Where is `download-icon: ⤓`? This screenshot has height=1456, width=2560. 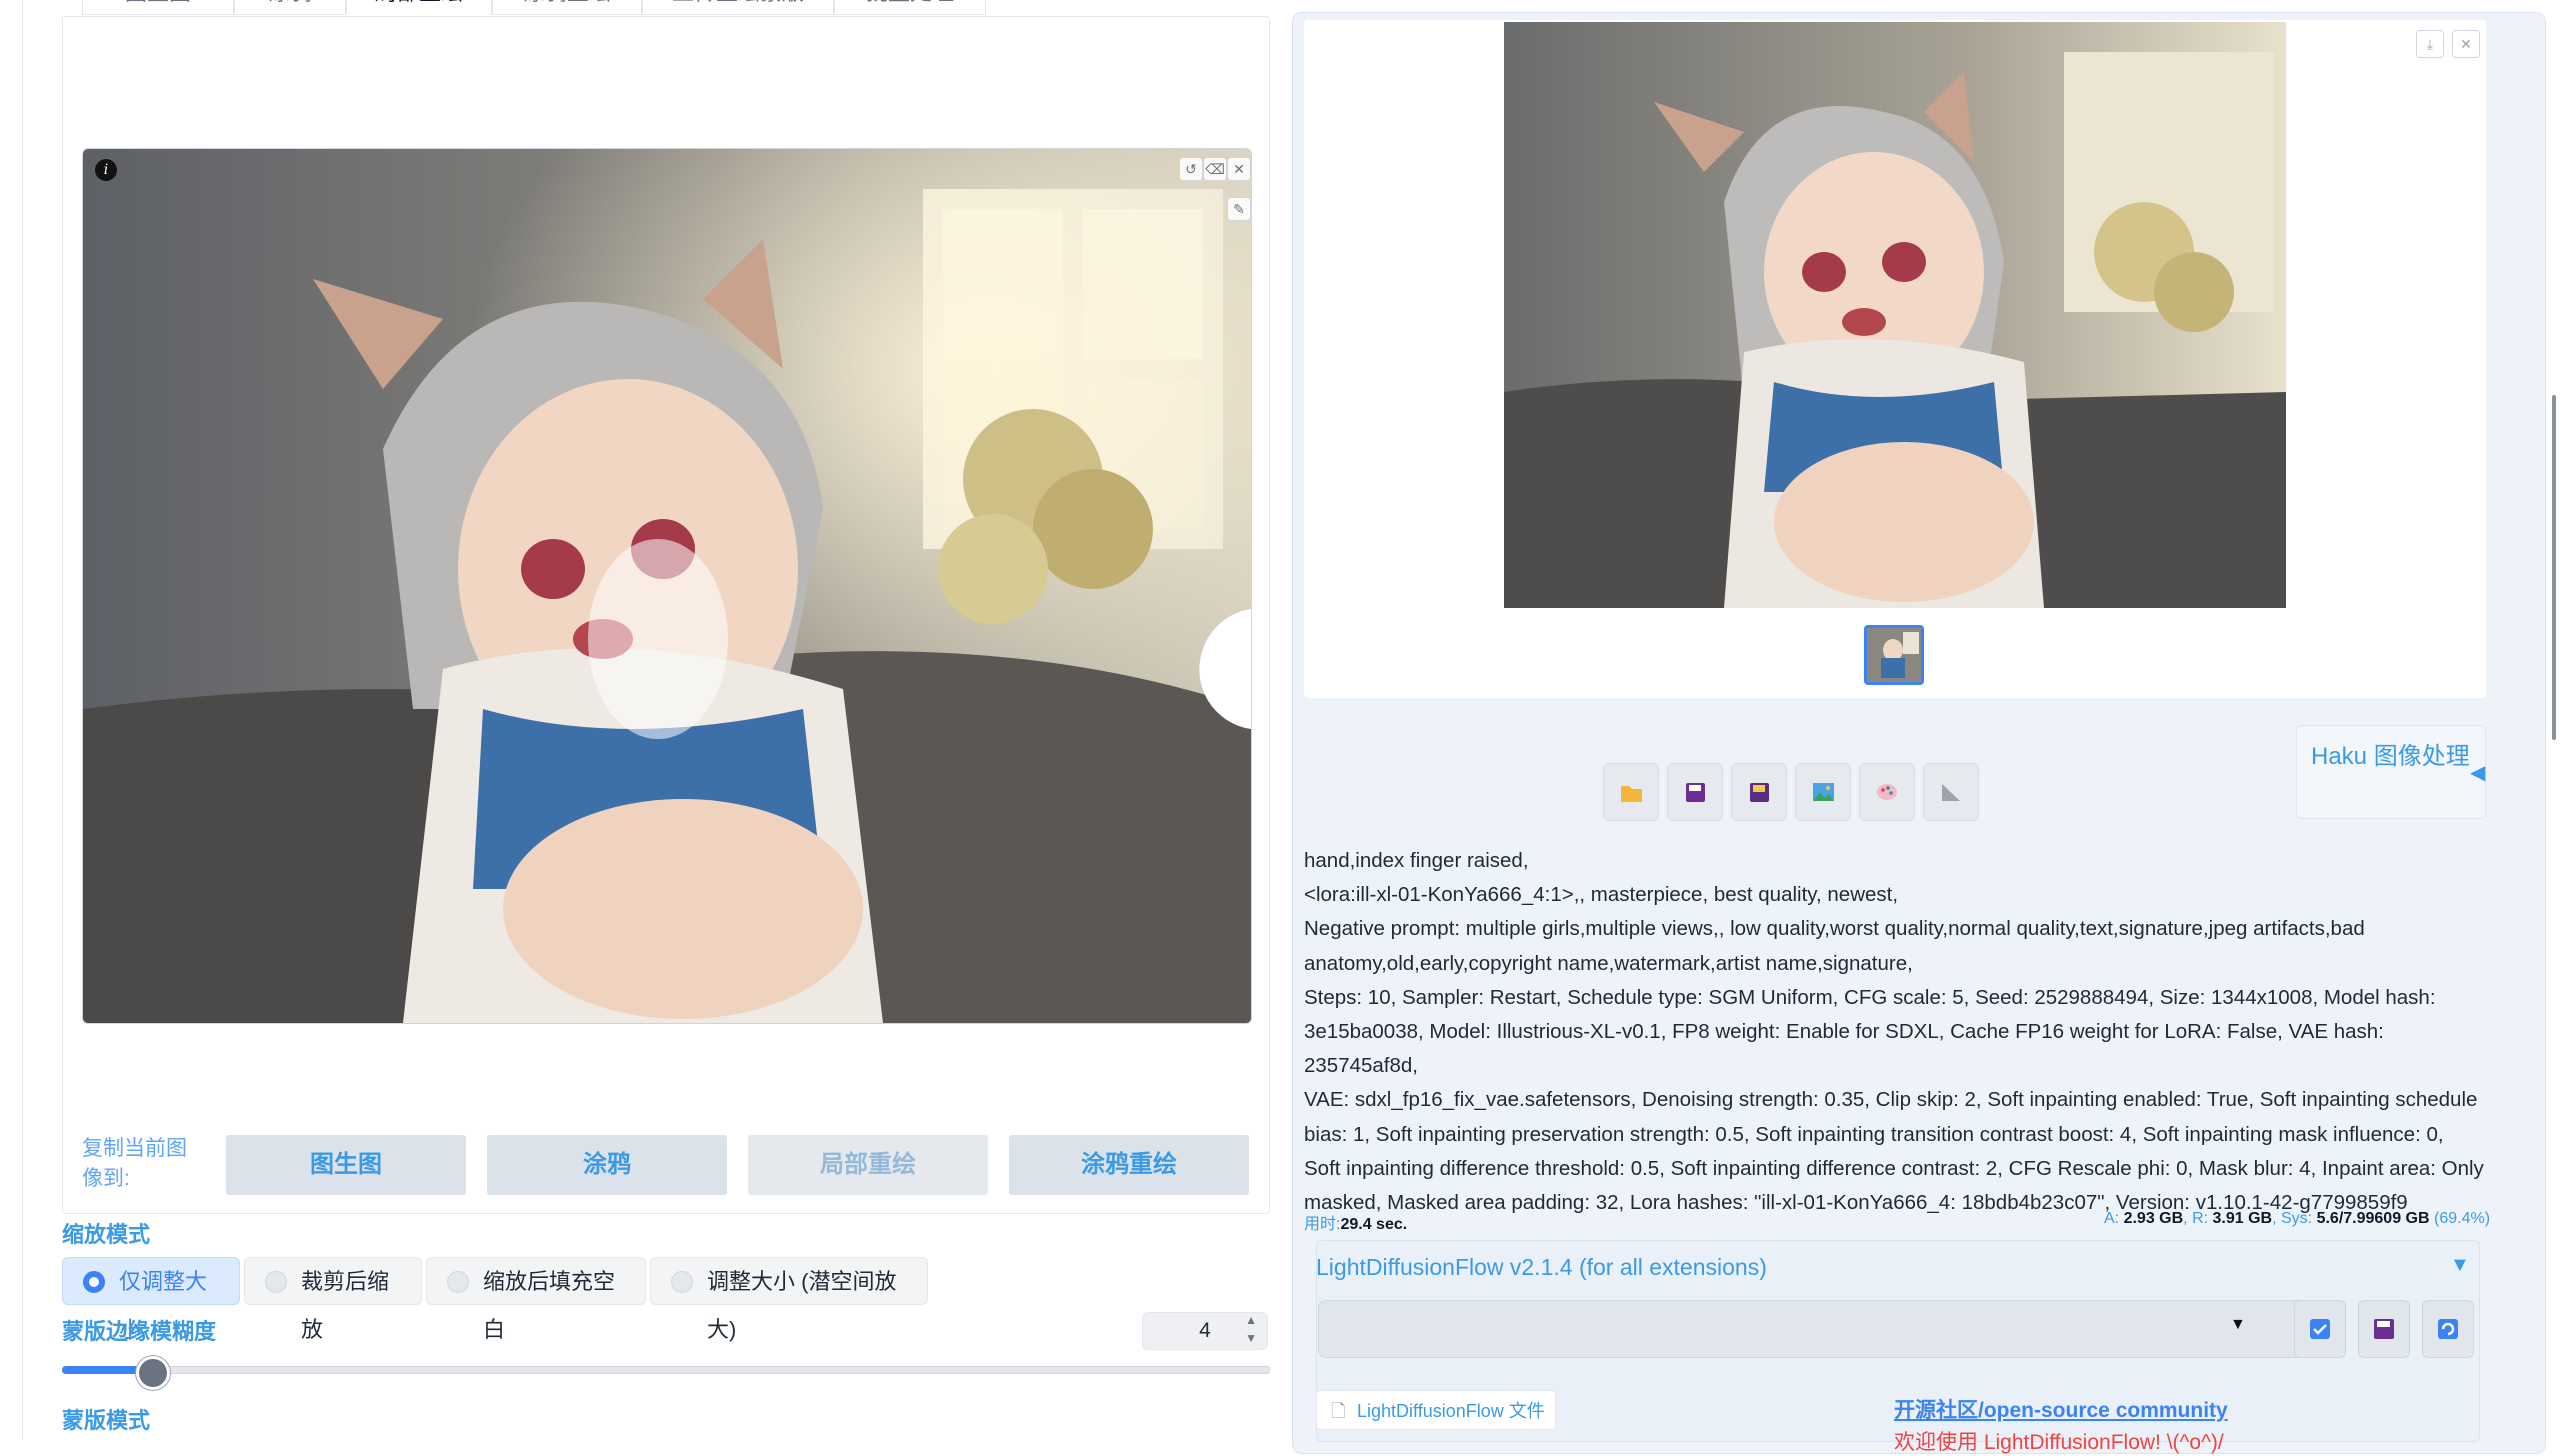
download-icon: ⤓ is located at coordinates (2430, 44).